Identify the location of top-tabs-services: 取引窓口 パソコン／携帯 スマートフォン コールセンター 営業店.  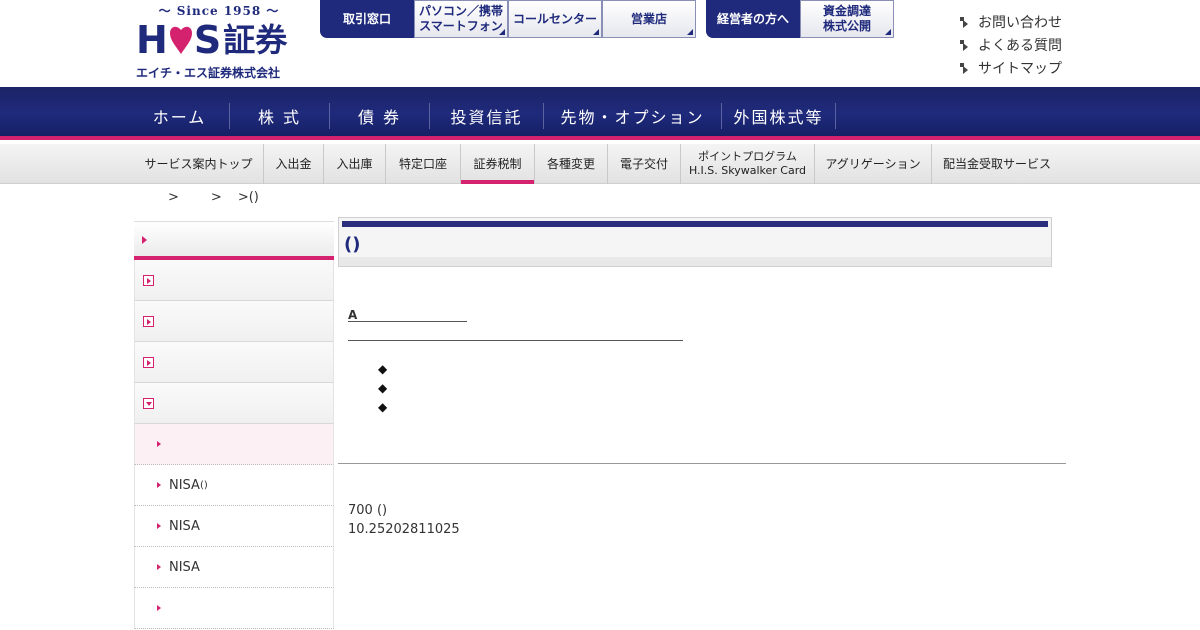
(508, 19).